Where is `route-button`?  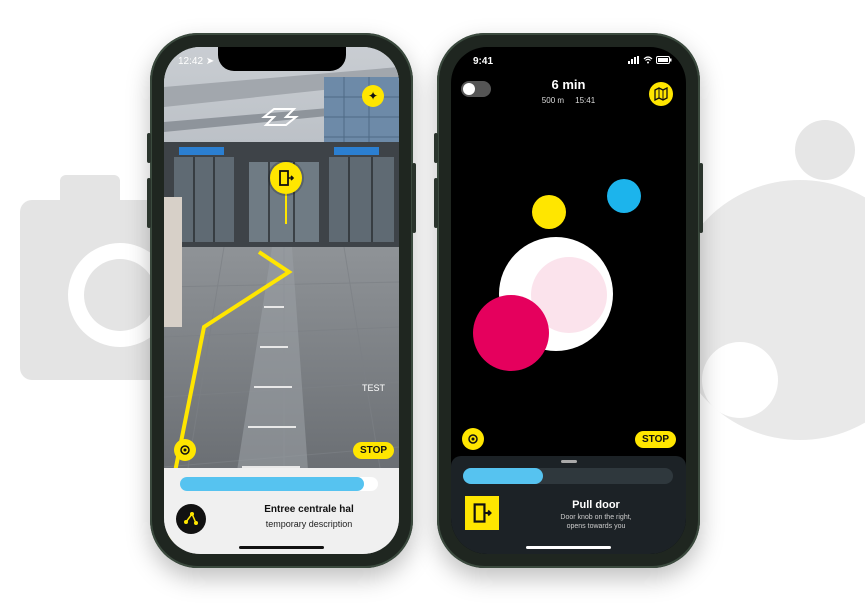
route-button is located at coordinates (191, 519).